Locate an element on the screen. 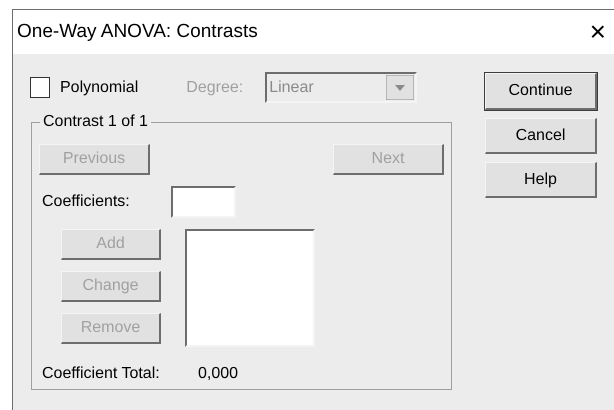 This screenshot has height=410, width=614. dialog-button: Cancel is located at coordinates (541, 136).